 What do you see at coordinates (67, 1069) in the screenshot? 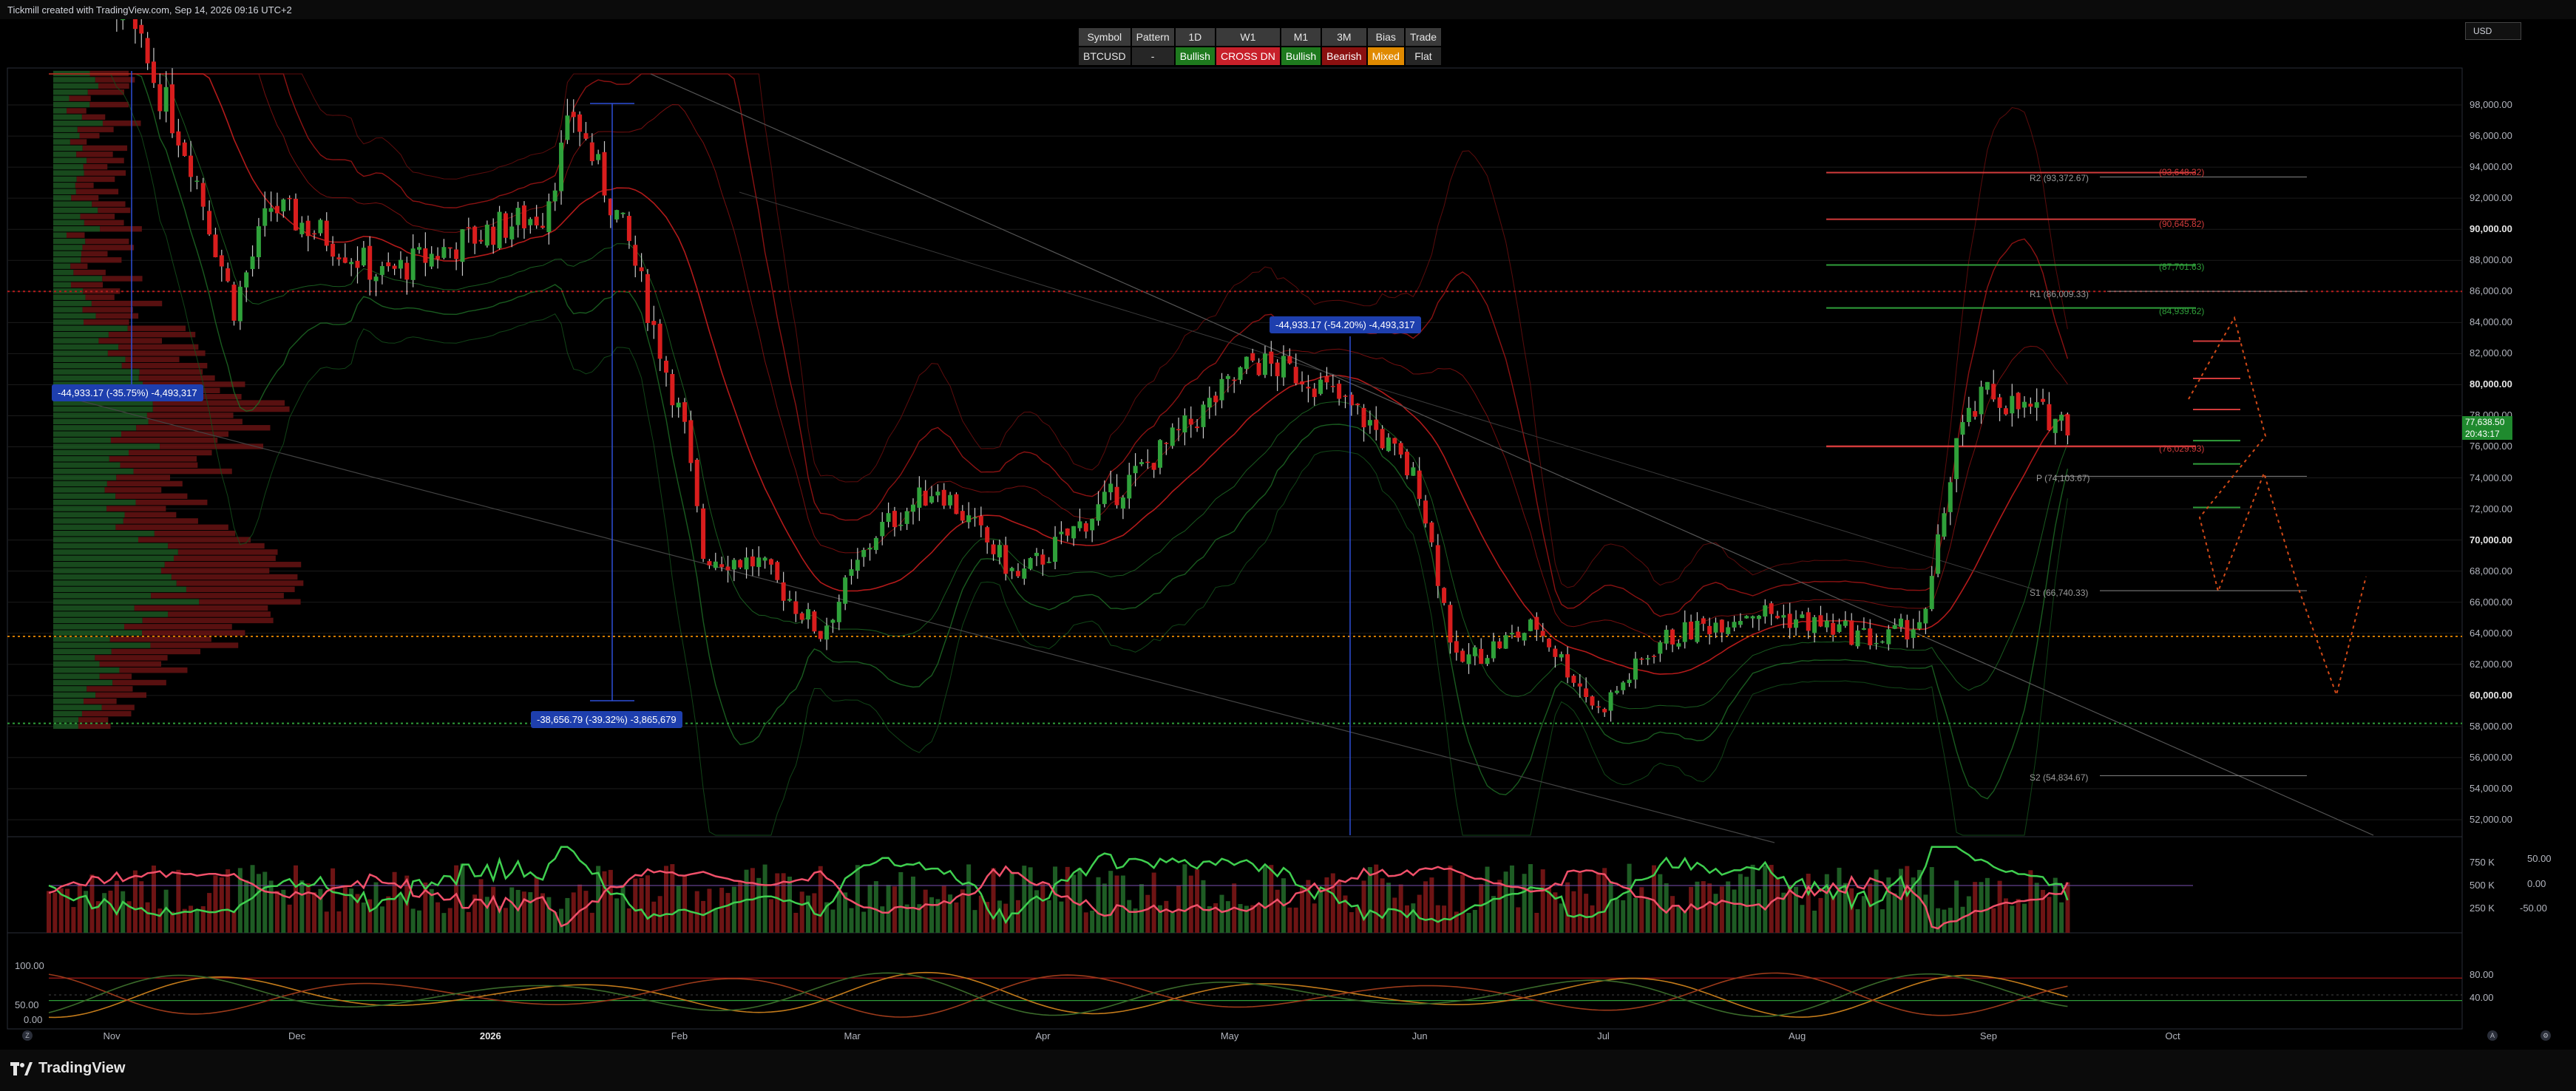
I see `tradingview-logo: TradingView` at bounding box center [67, 1069].